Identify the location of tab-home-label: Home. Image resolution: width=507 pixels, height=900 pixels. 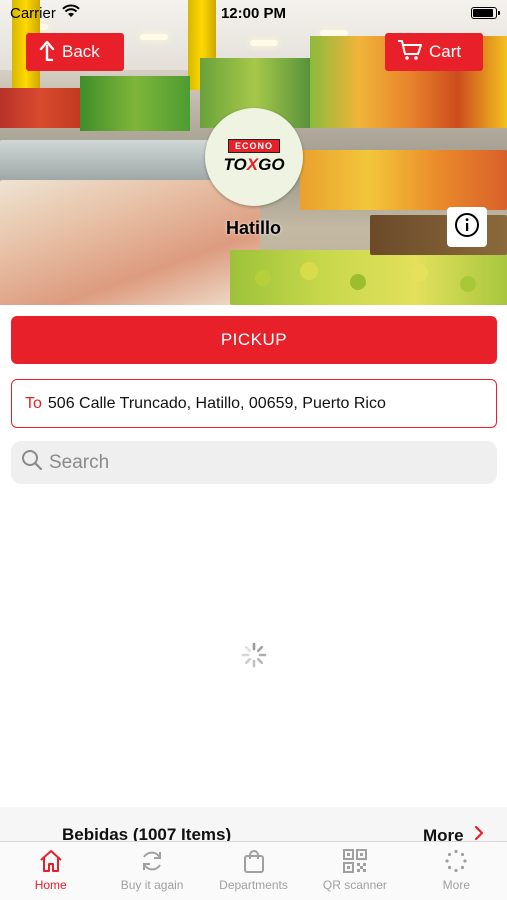
(50, 885).